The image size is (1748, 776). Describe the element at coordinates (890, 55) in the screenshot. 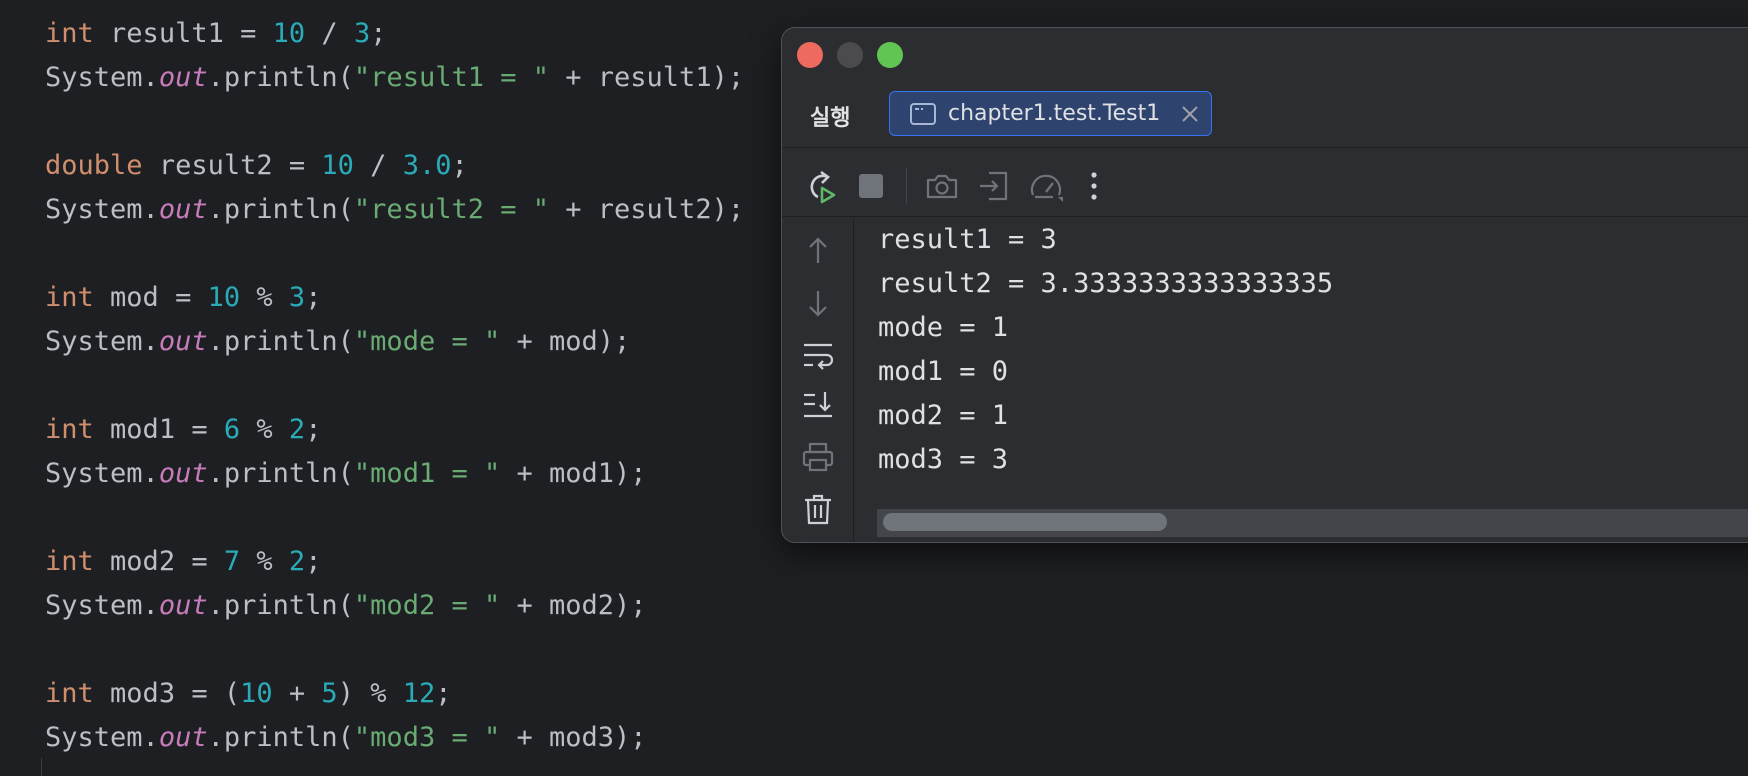

I see `window-maximize-button` at that location.